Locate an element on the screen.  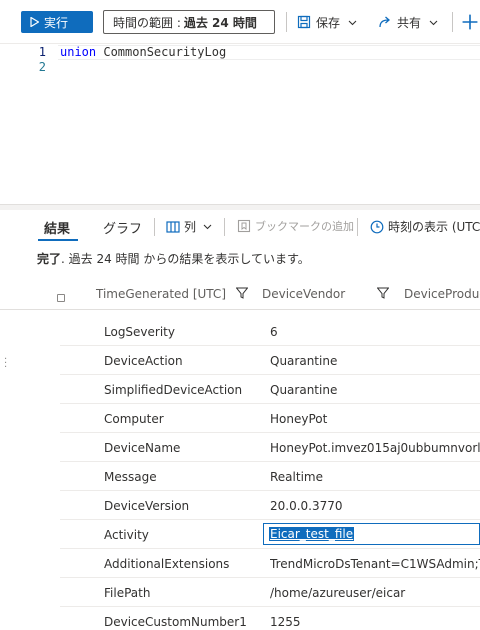
query-toolbar: 実行 時間の範囲 : 過去 24 時間 保存 共有 is located at coordinates (240, 22).